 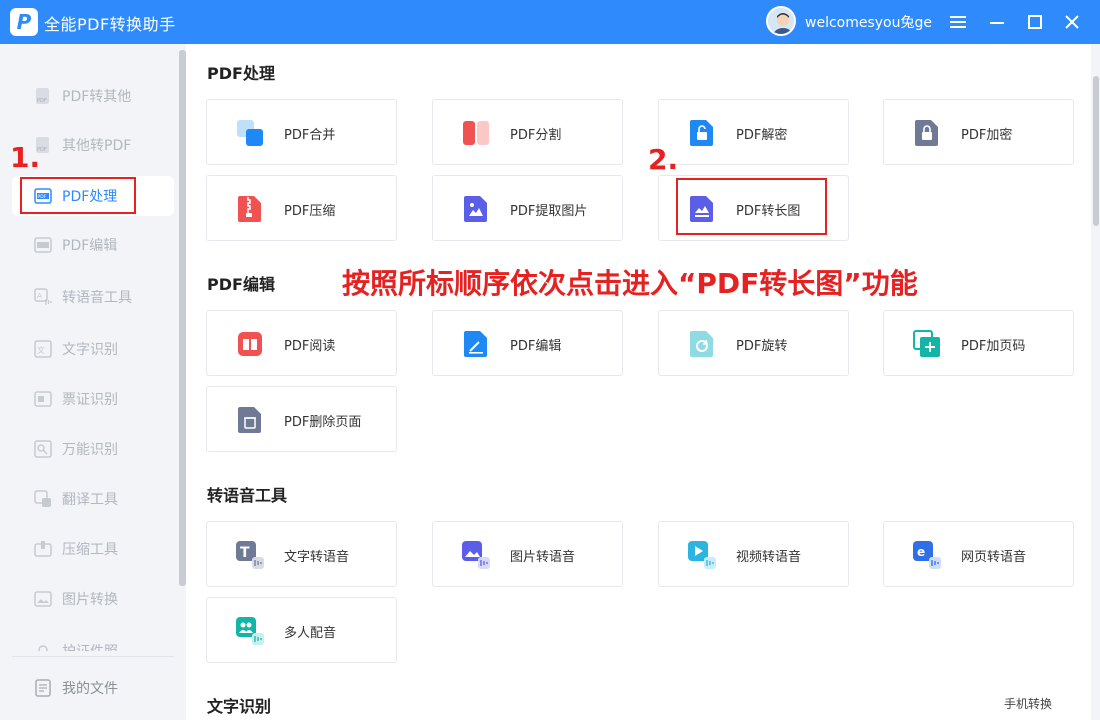 What do you see at coordinates (993, 346) in the screenshot?
I see `card-label: PDF加页码` at bounding box center [993, 346].